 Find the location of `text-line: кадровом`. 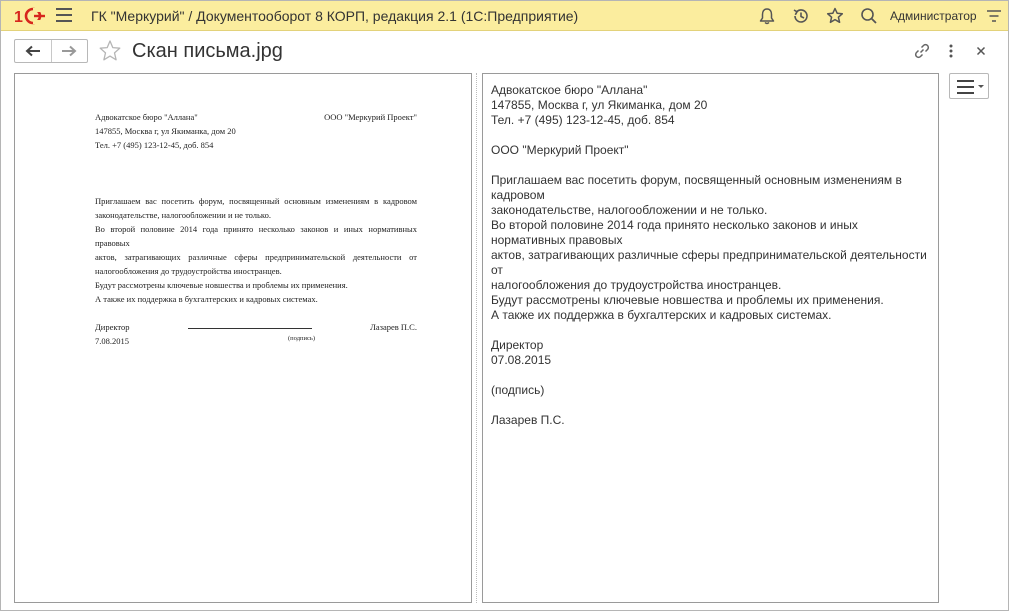

text-line: кадровом is located at coordinates (518, 195).